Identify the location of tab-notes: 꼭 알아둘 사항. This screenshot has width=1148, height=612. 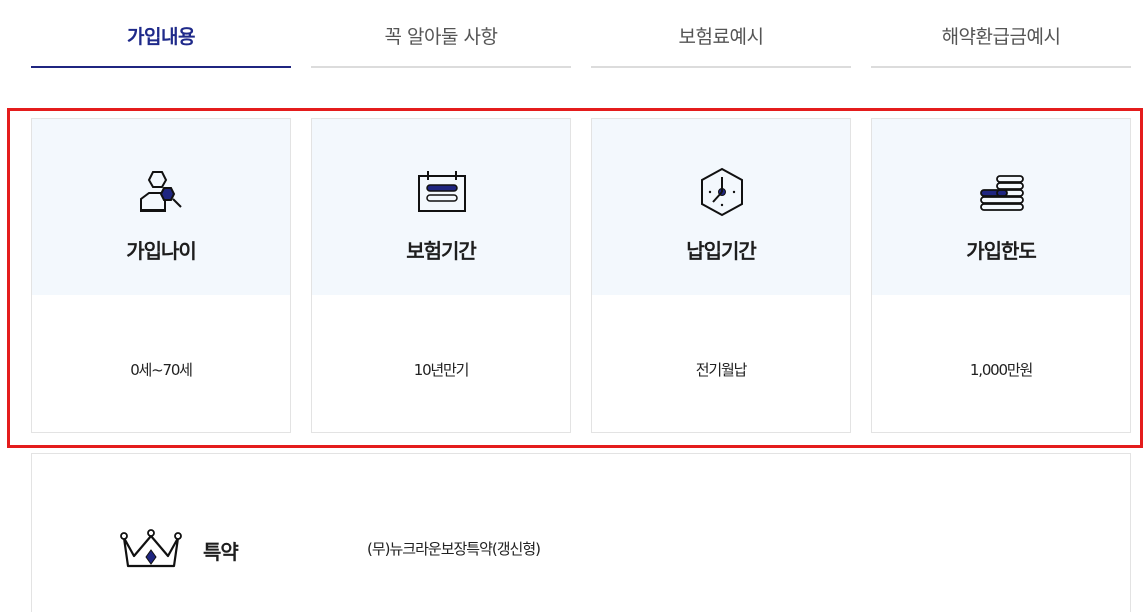
(441, 34).